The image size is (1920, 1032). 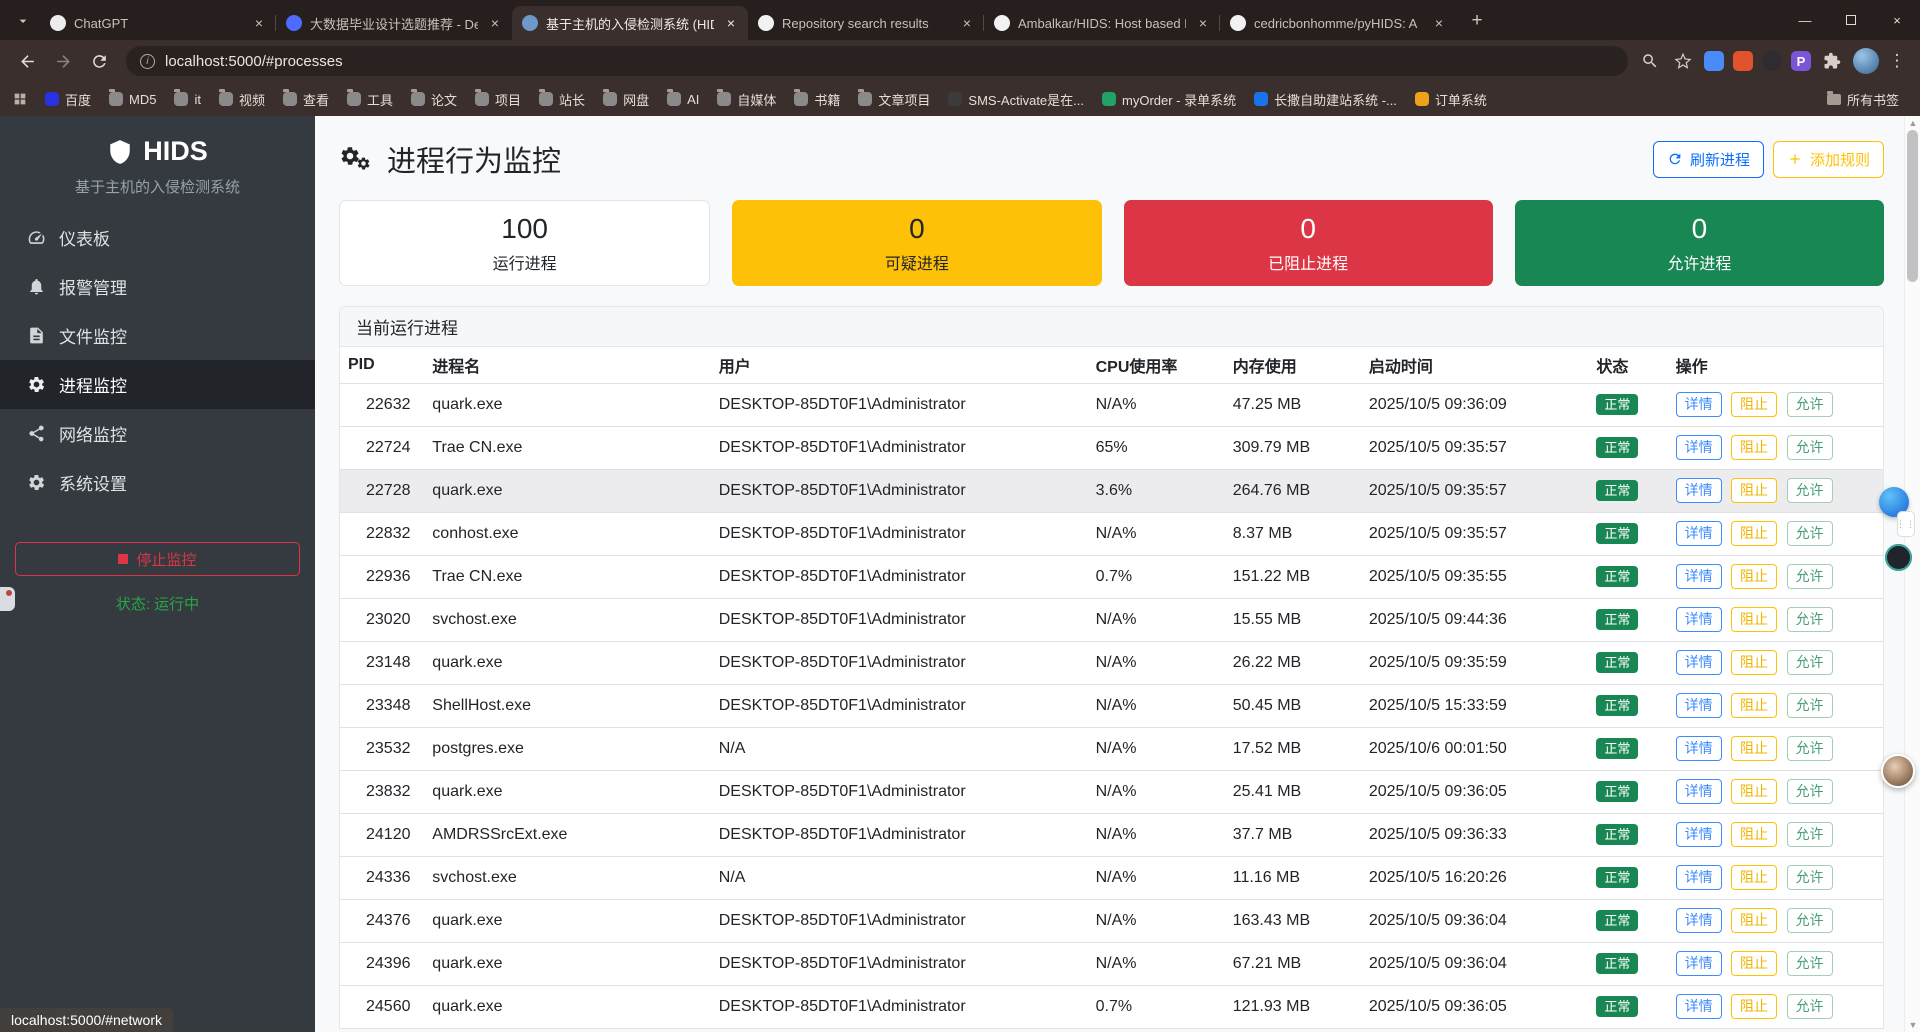 What do you see at coordinates (1898, 771) in the screenshot?
I see `float-avatar` at bounding box center [1898, 771].